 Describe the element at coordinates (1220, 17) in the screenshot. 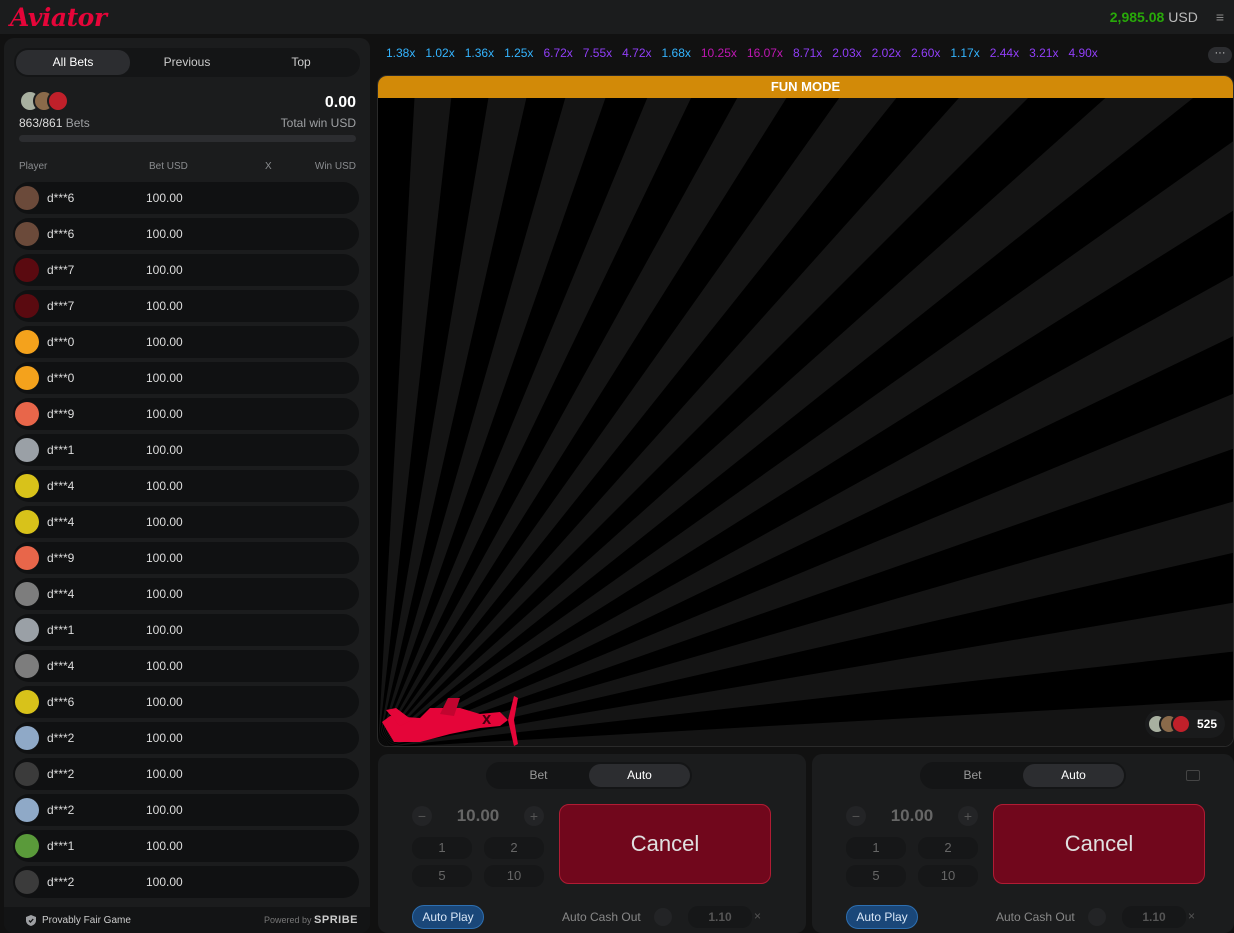

I see `menu-icon: ≡` at that location.